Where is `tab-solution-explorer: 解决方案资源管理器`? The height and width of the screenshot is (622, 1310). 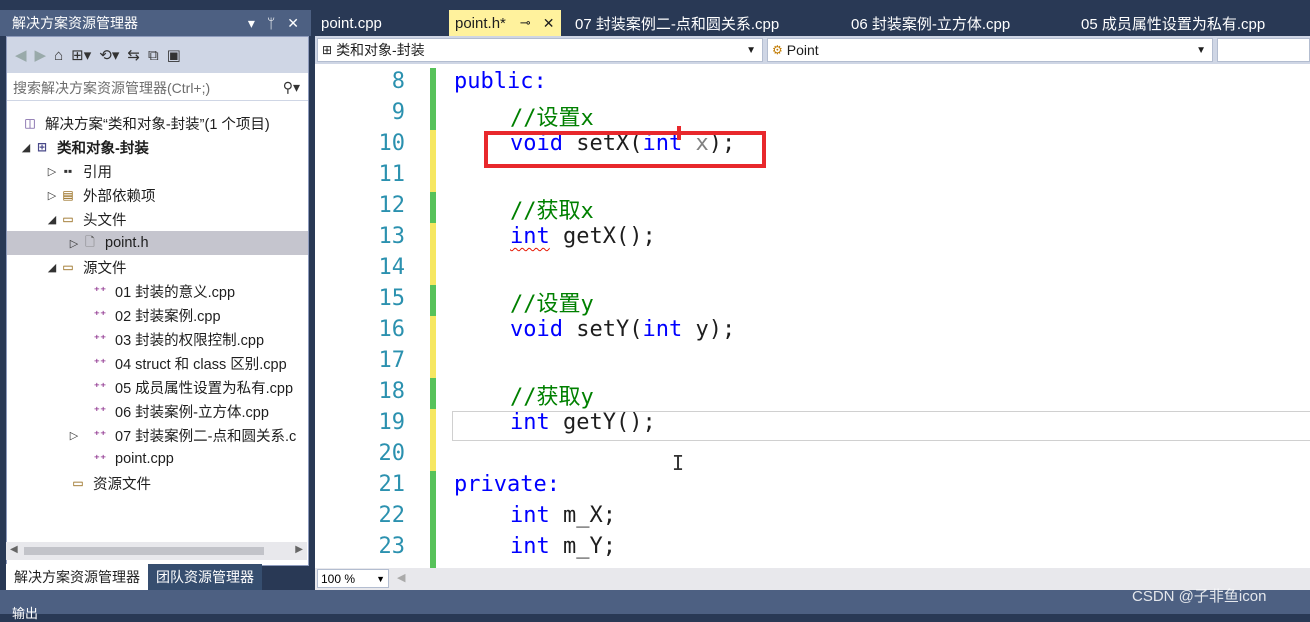 tab-solution-explorer: 解决方案资源管理器 is located at coordinates (77, 577).